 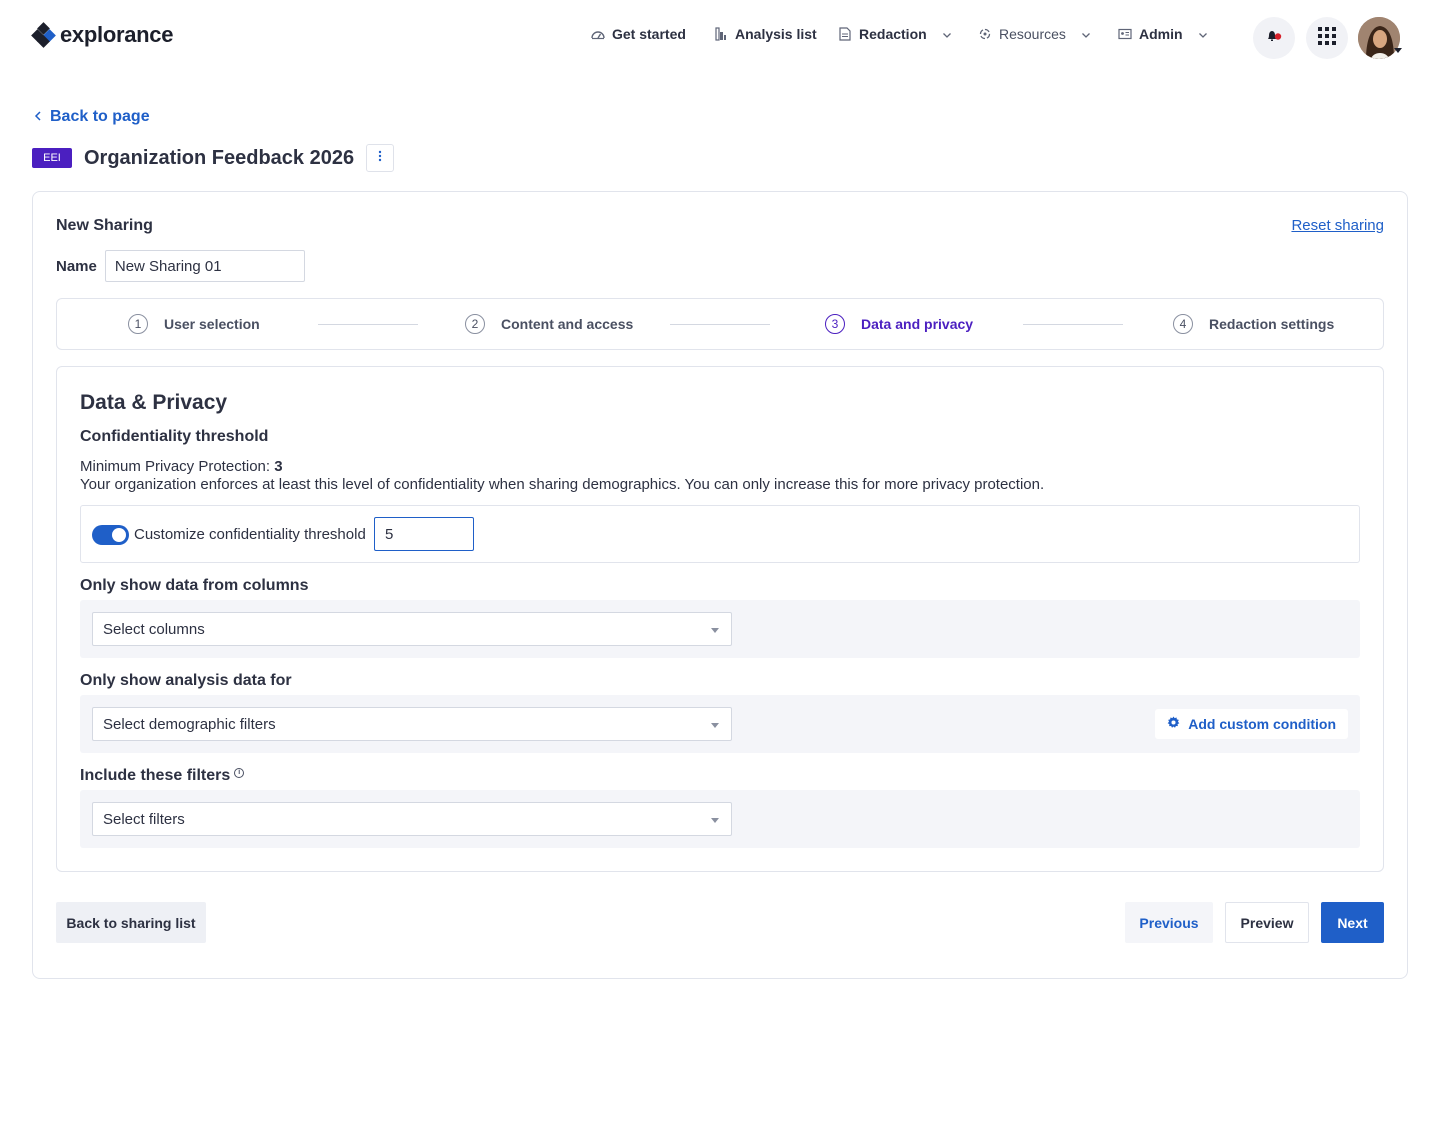 I want to click on step-data-and-privacy: 3 Data and privacy, so click(x=899, y=324).